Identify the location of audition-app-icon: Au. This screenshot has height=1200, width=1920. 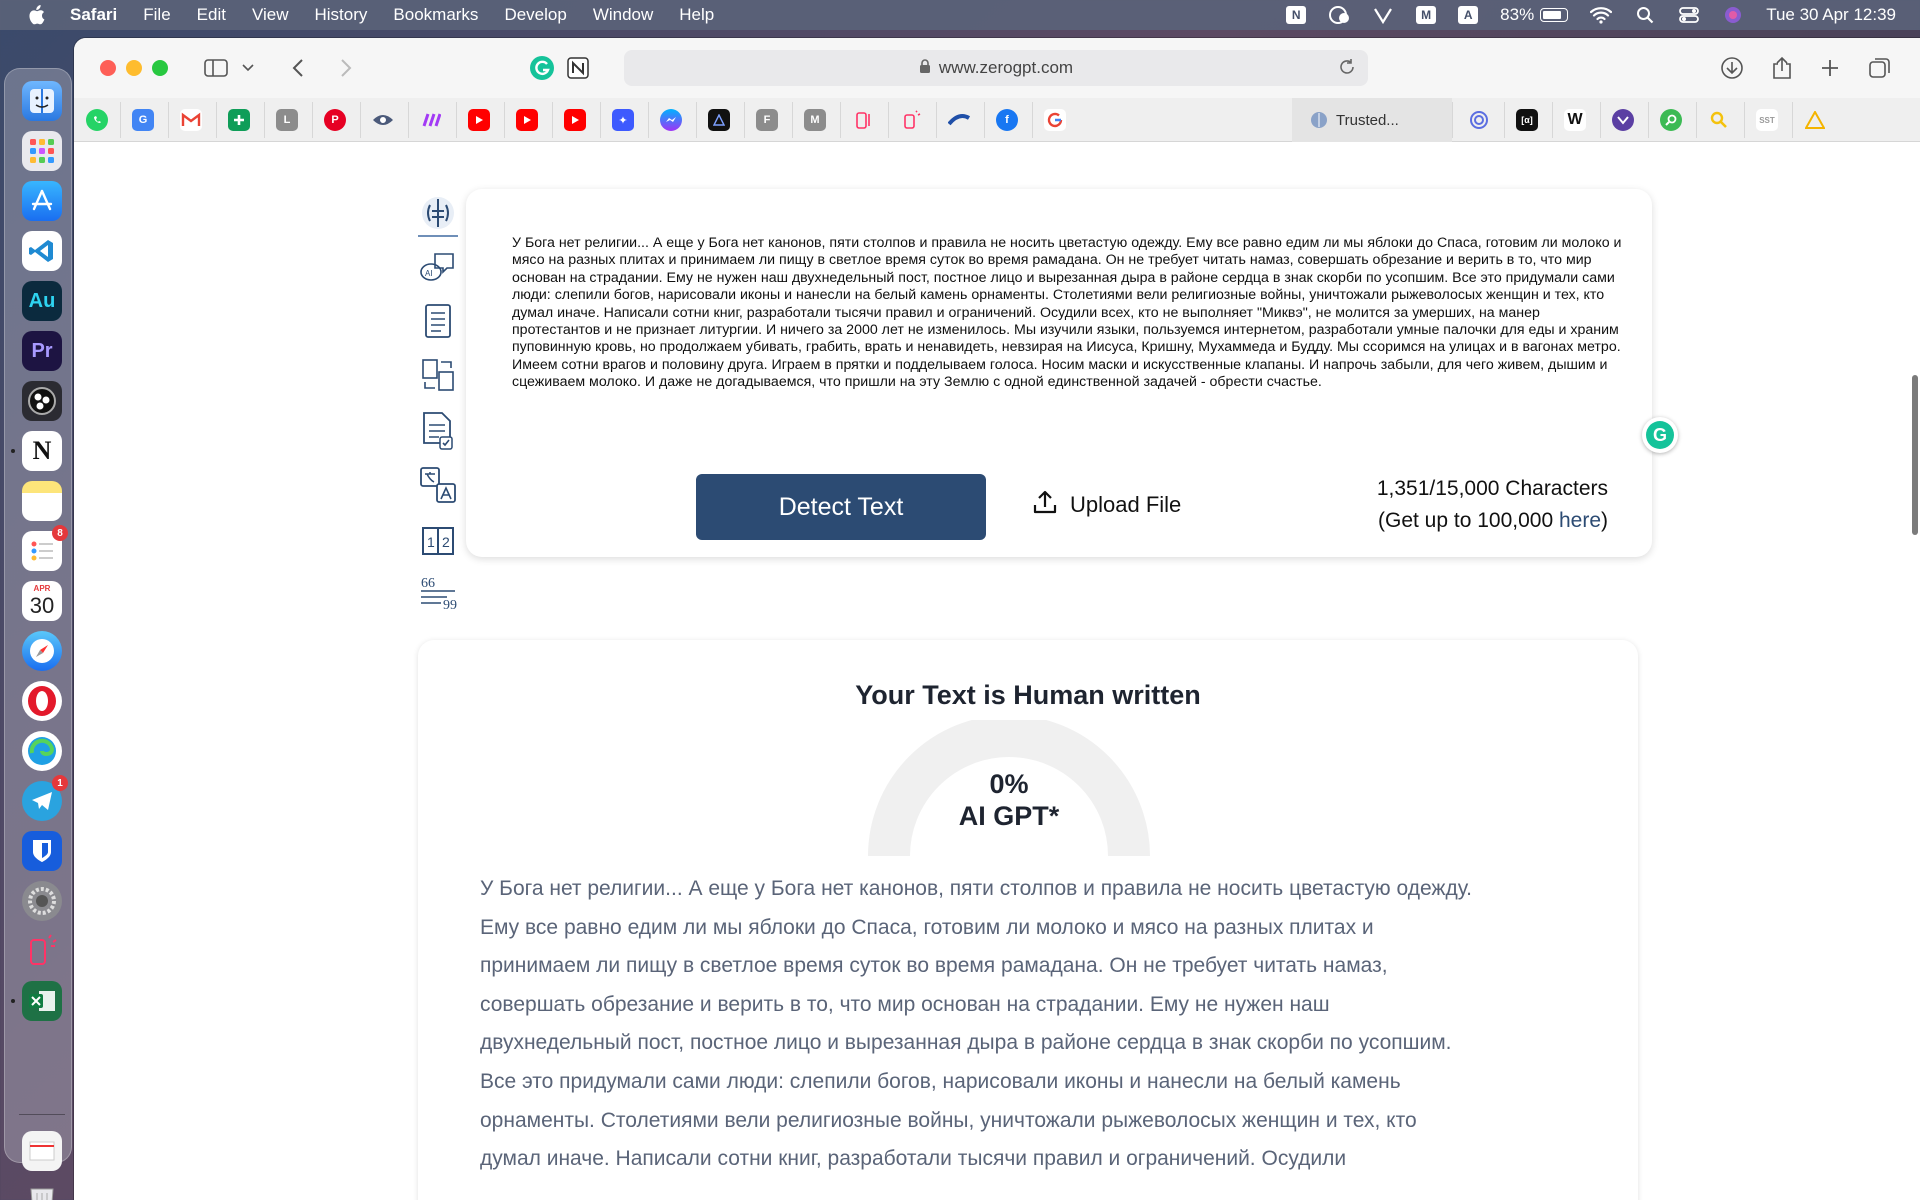
(42, 301).